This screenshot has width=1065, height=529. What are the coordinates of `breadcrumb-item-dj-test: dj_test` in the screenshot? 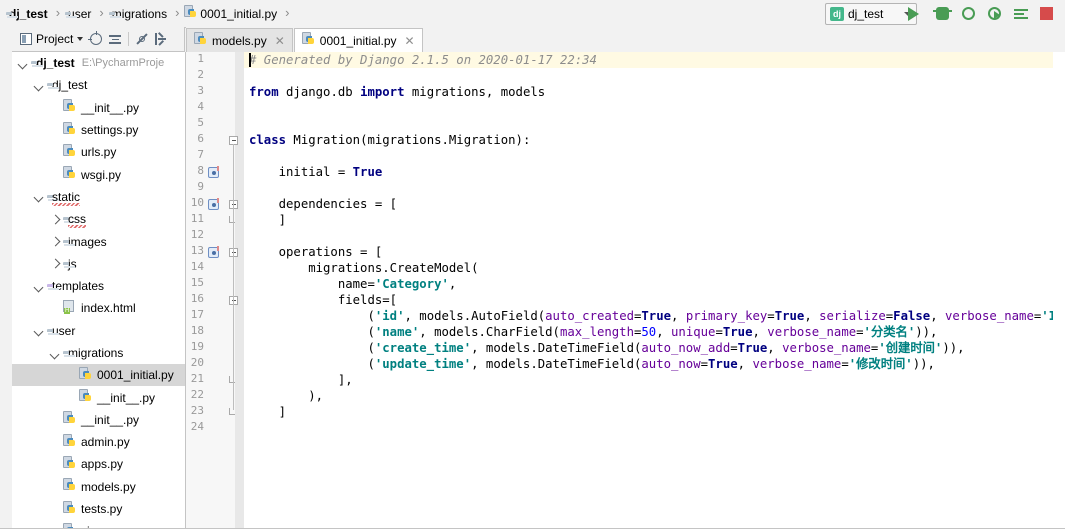 It's located at (28, 13).